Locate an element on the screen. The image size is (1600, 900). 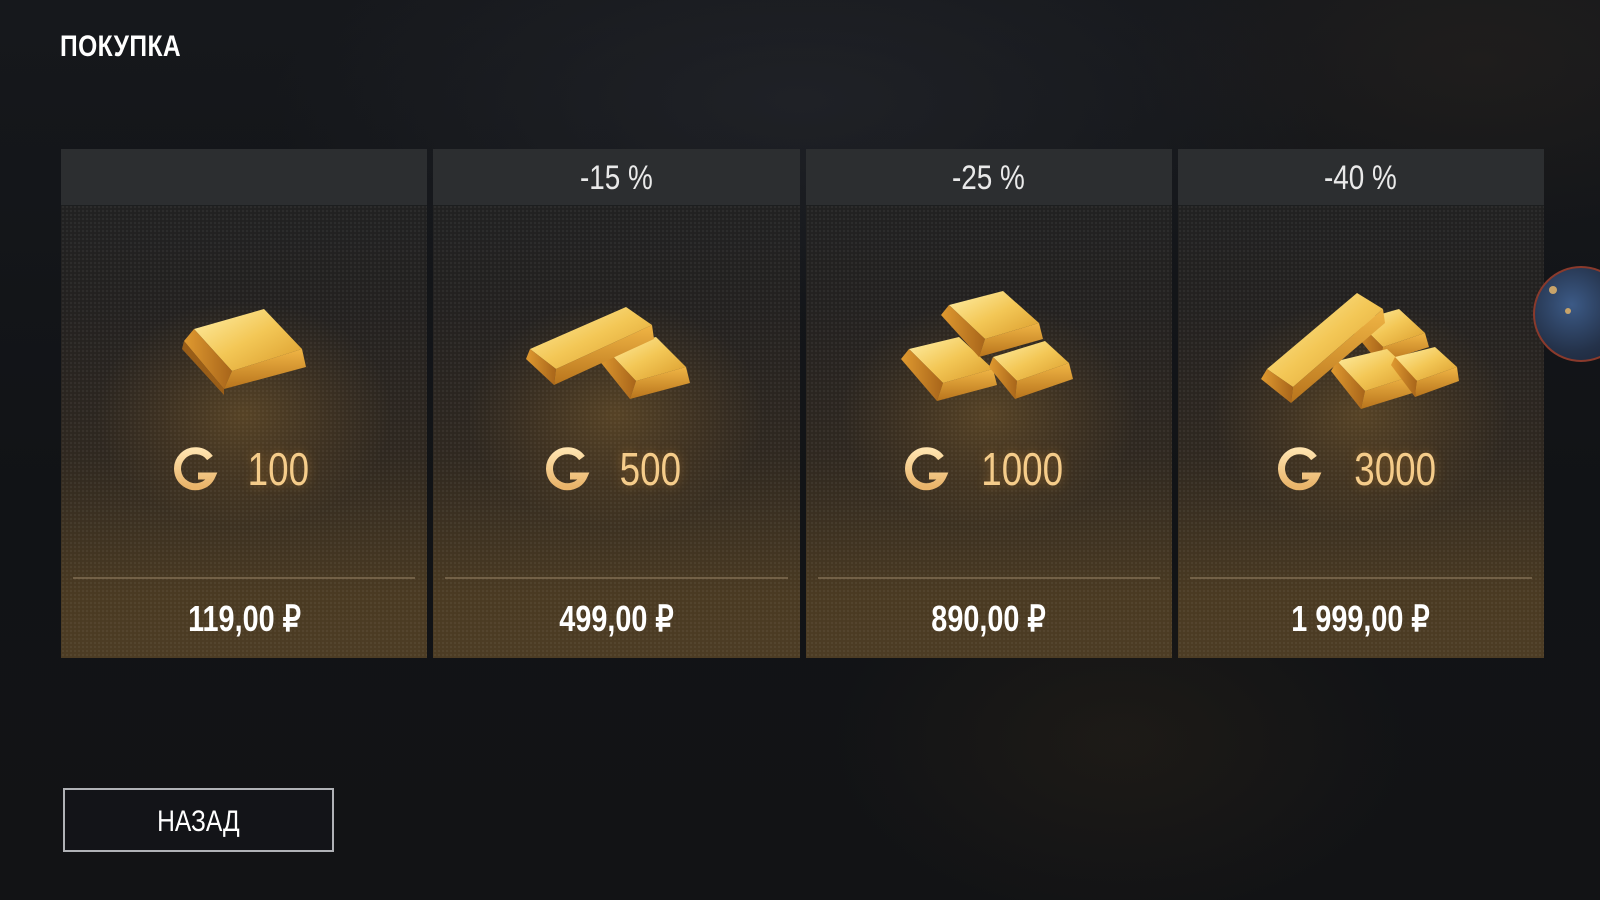
offer-card-3000: -40 % 3000 1 999,00 ₽ is located at coordinates (1360, 403).